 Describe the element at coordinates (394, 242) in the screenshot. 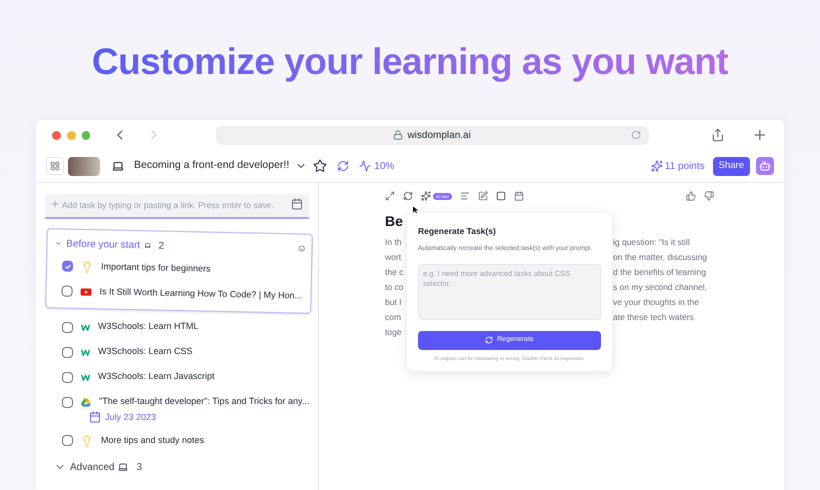

I see `article-text: In th` at that location.